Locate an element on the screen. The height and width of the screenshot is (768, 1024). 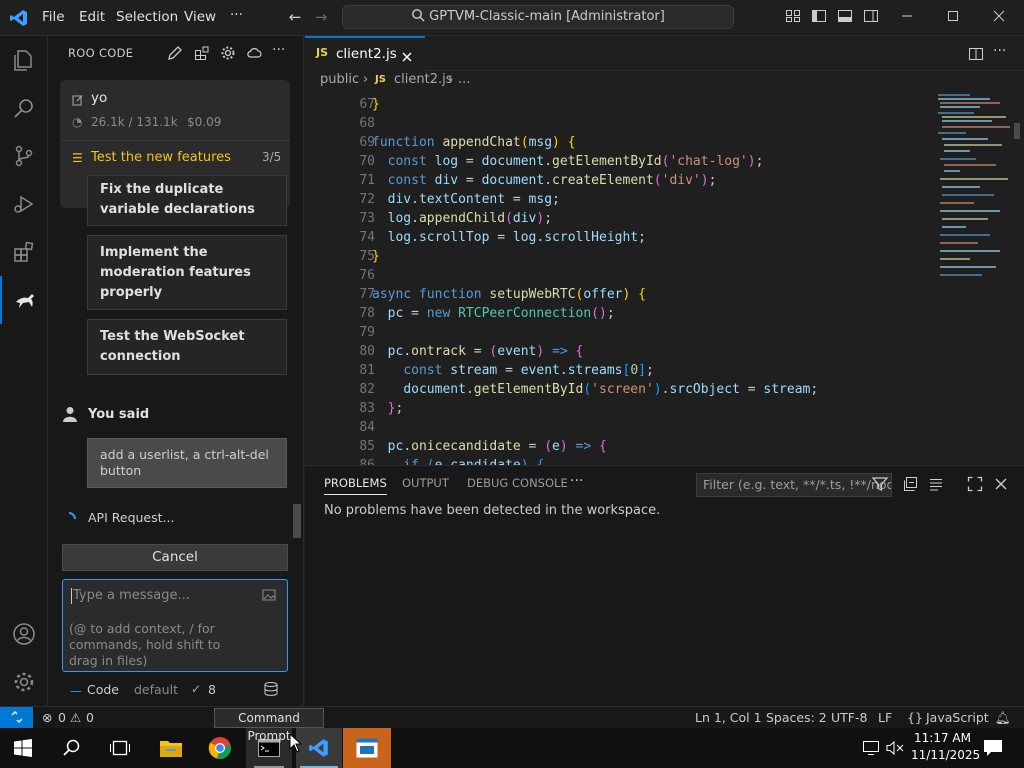
todo-card-label: Fix the duplicate variable declarations is located at coordinates (177, 199).